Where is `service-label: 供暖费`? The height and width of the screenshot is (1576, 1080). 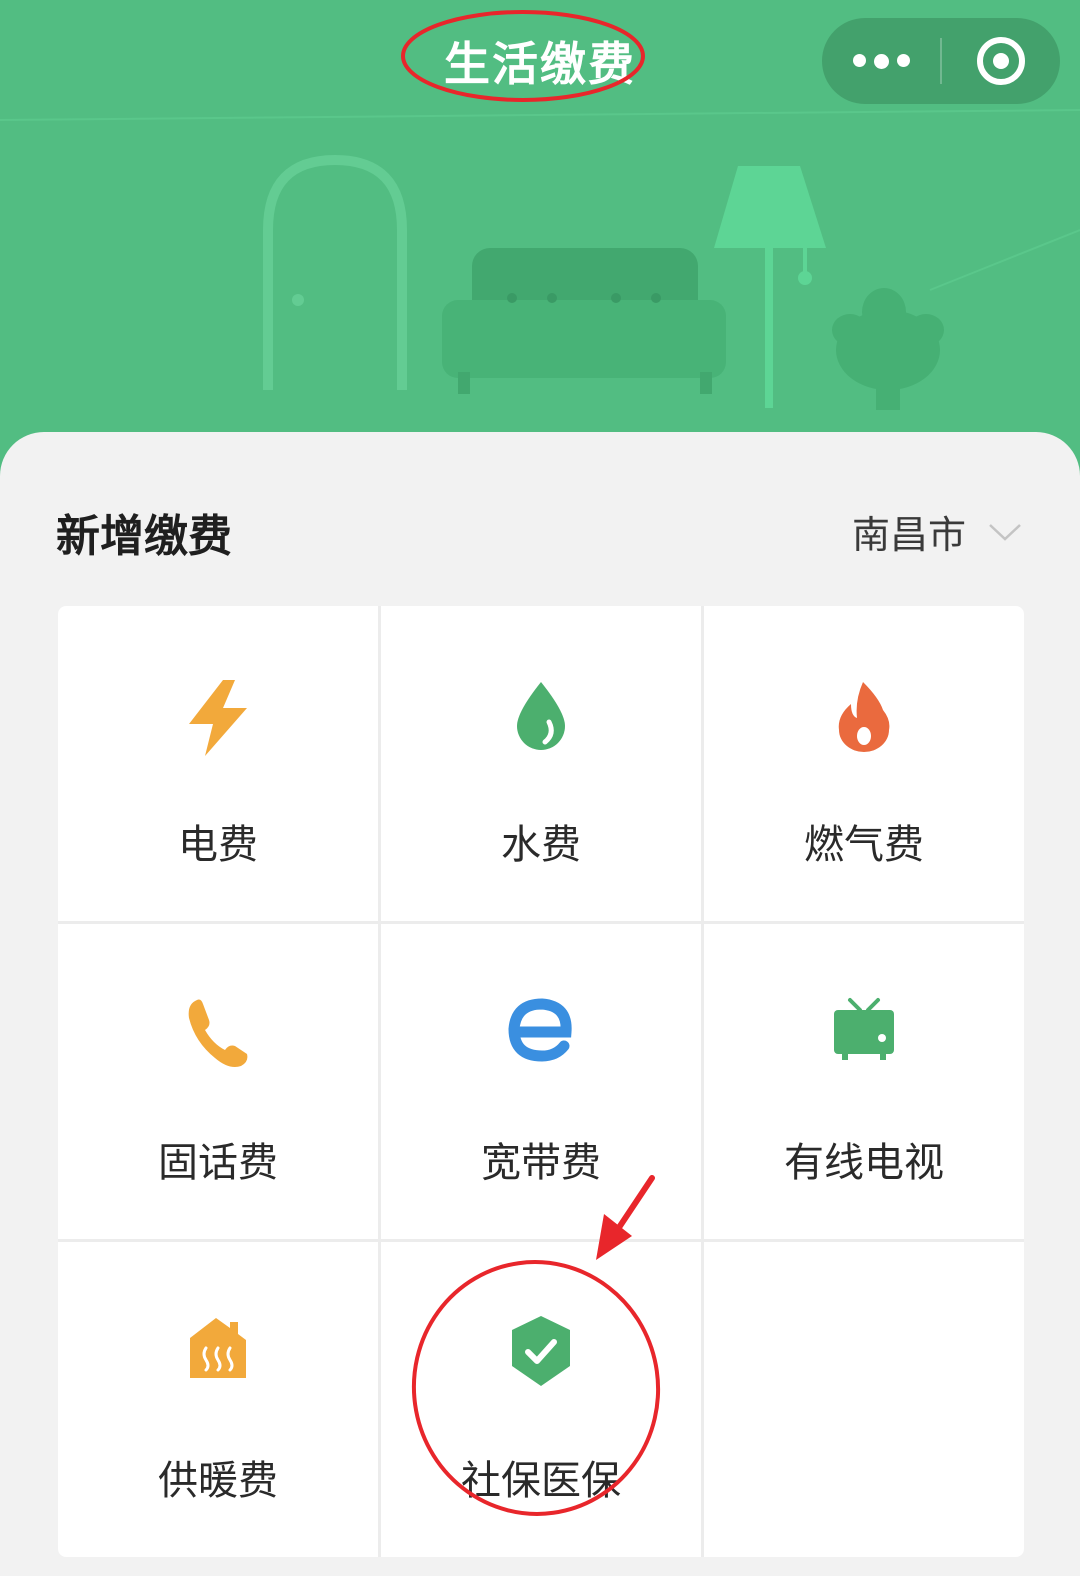 service-label: 供暖费 is located at coordinates (218, 1481).